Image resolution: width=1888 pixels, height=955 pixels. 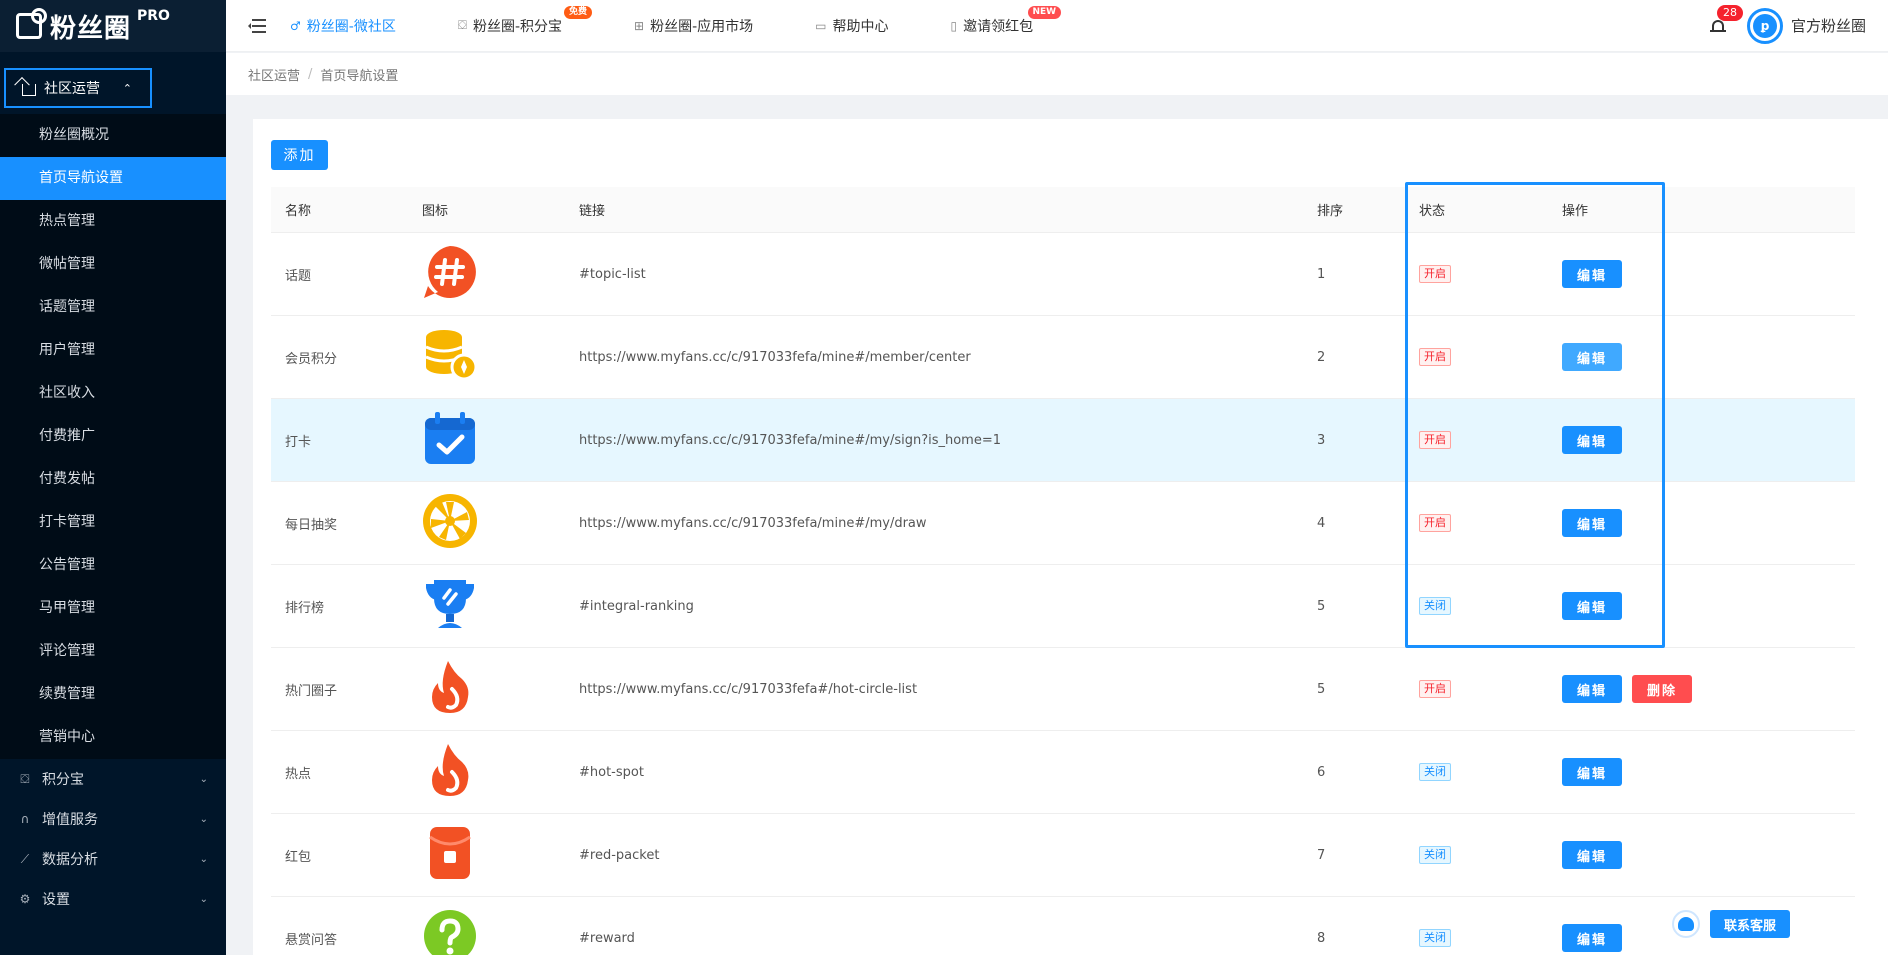 I want to click on sidebar-menu-label: 增值服务, so click(x=70, y=820).